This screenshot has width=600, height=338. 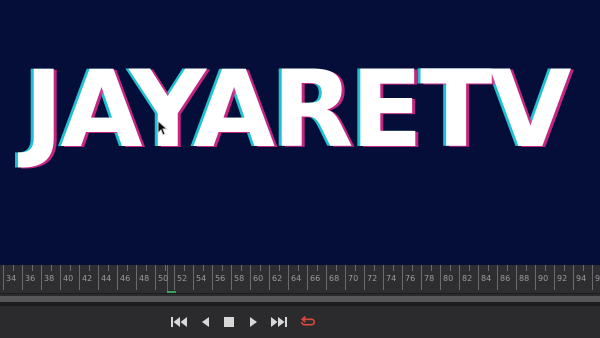 What do you see at coordinates (334, 278) in the screenshot?
I see `ruler-tick-label: 68` at bounding box center [334, 278].